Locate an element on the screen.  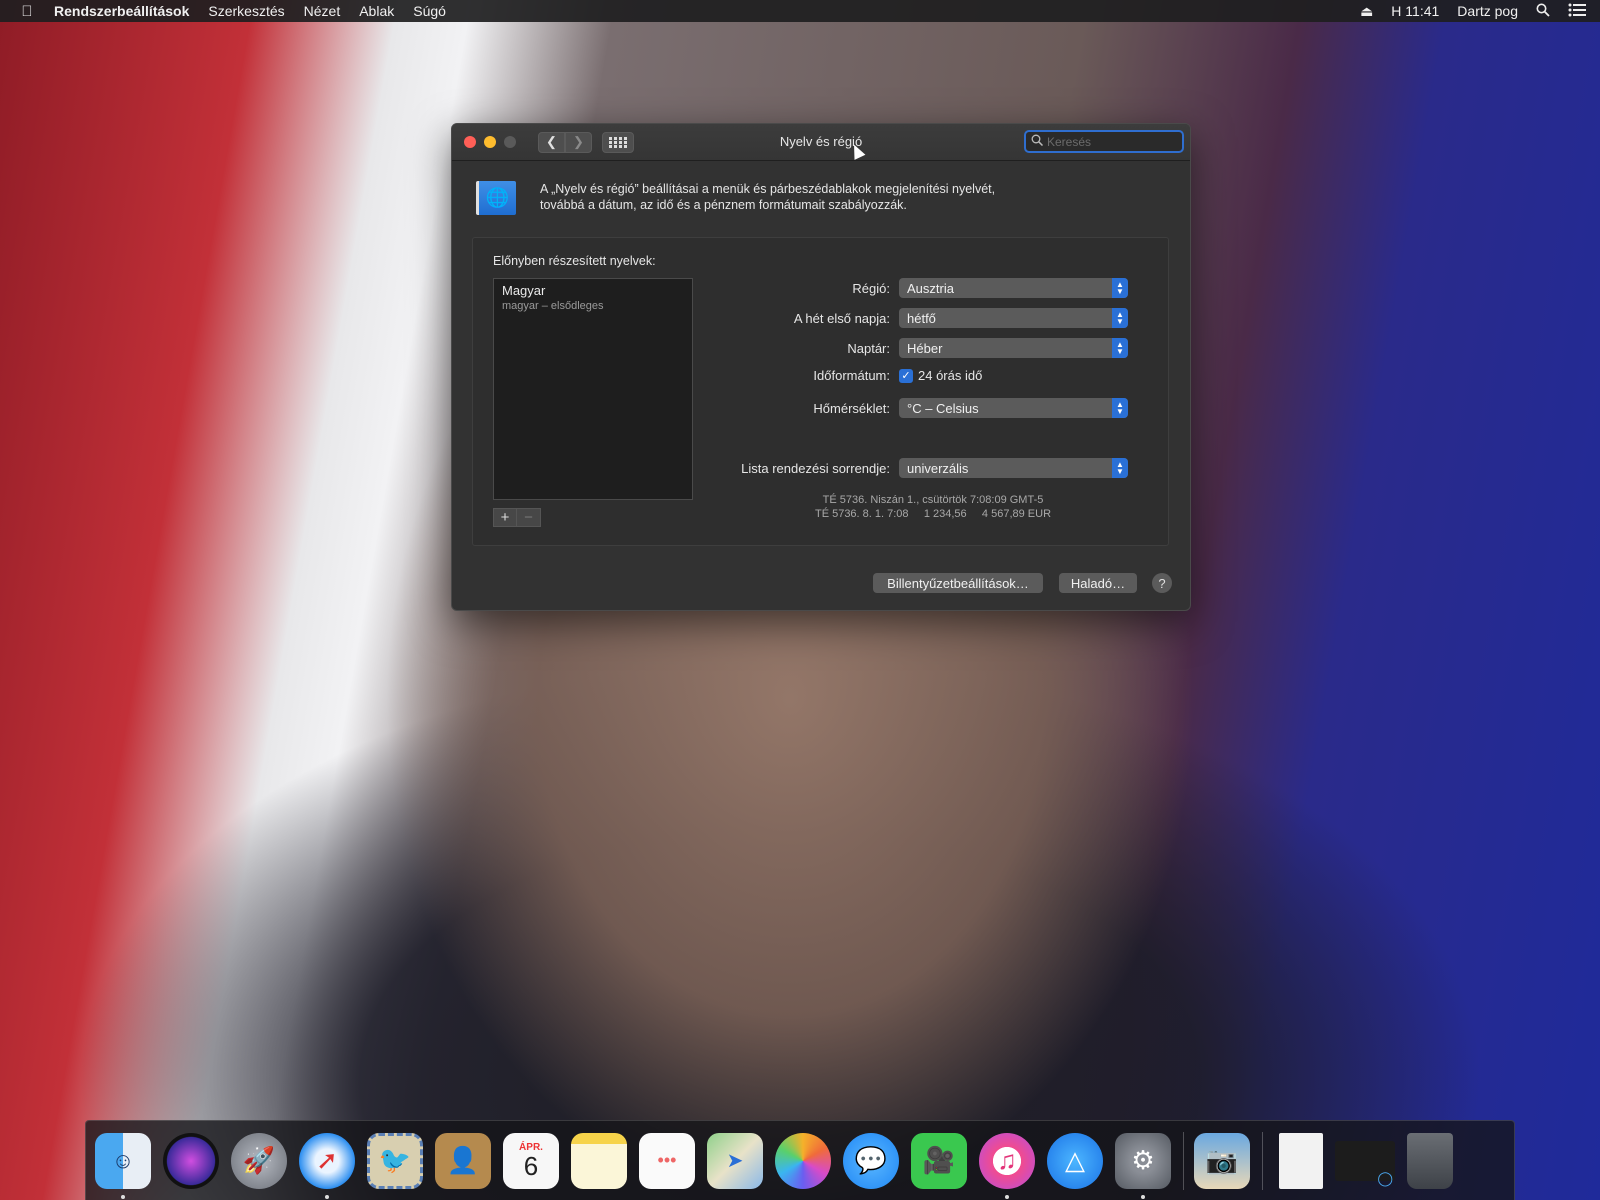
menu-window: Ablak is located at coordinates (376, 11).